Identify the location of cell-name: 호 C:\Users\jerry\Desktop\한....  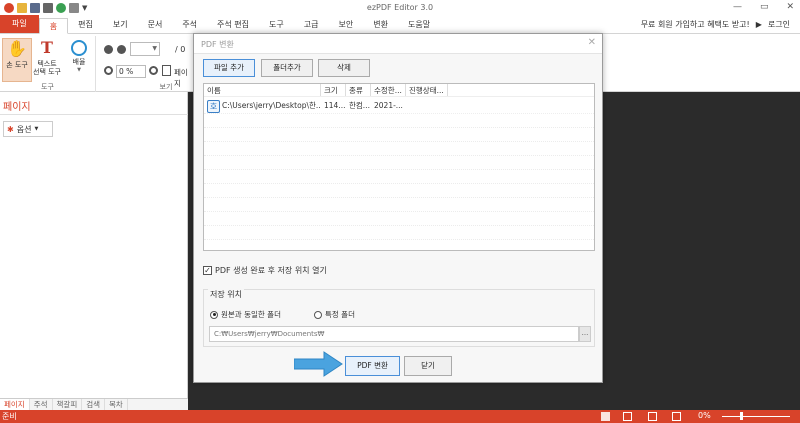
(262, 105).